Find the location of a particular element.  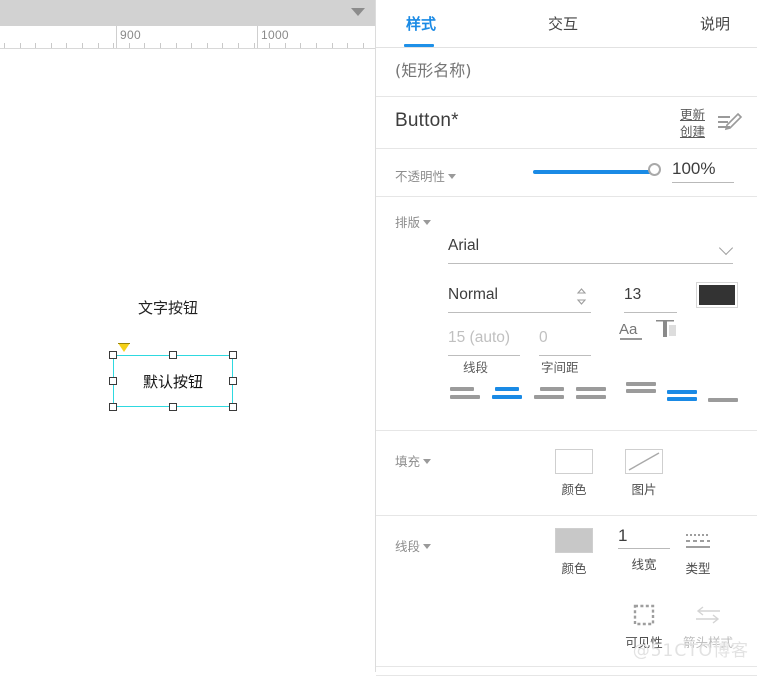

letter-spacing-value: 0 is located at coordinates (543, 337).